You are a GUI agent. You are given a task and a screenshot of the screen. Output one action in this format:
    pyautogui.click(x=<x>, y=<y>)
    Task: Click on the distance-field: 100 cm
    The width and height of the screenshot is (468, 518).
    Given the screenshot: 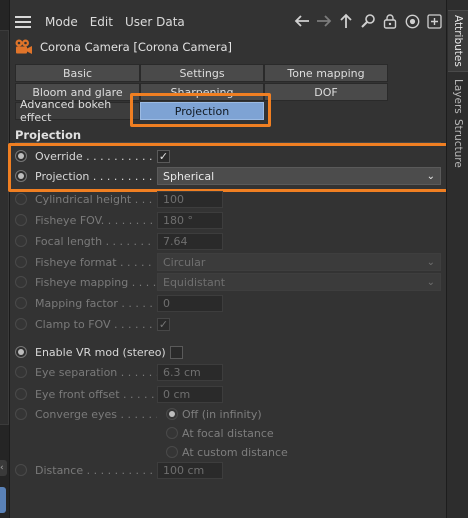 What is the action you would take?
    pyautogui.click(x=190, y=470)
    